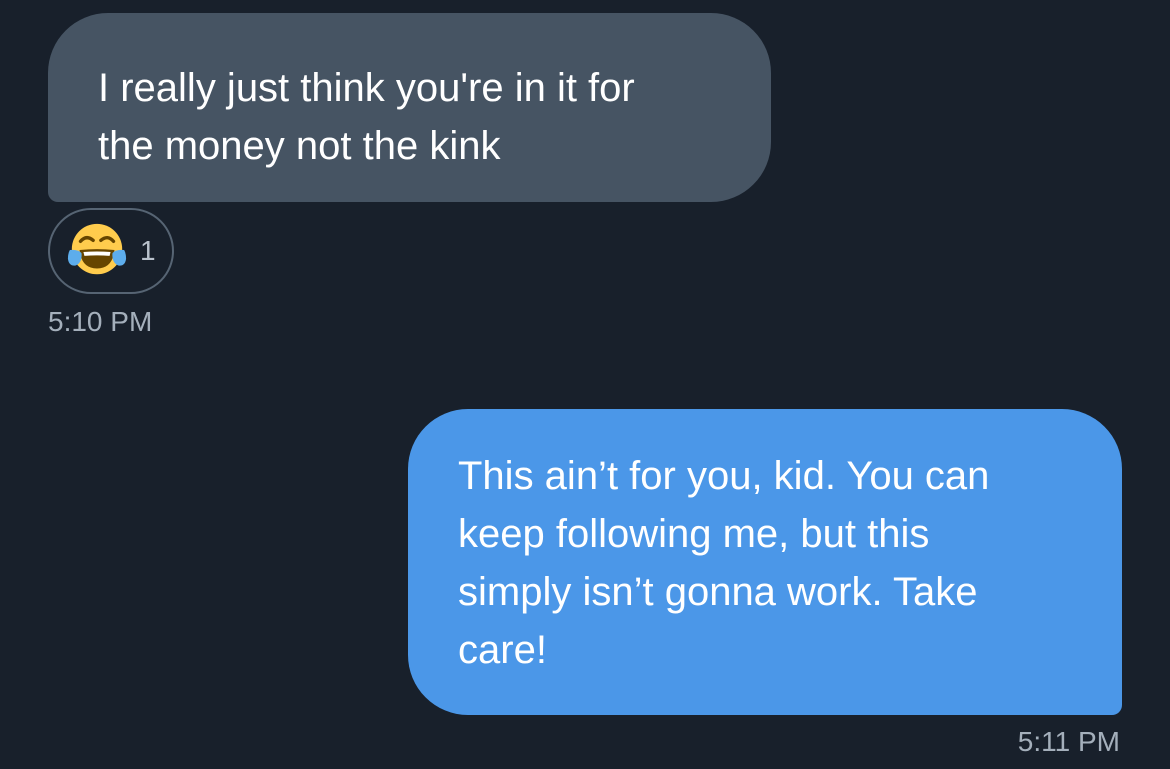 This screenshot has height=769, width=1170. Describe the element at coordinates (718, 592) in the screenshot. I see `message-text-line: simply isn’t gonna work. Take` at that location.